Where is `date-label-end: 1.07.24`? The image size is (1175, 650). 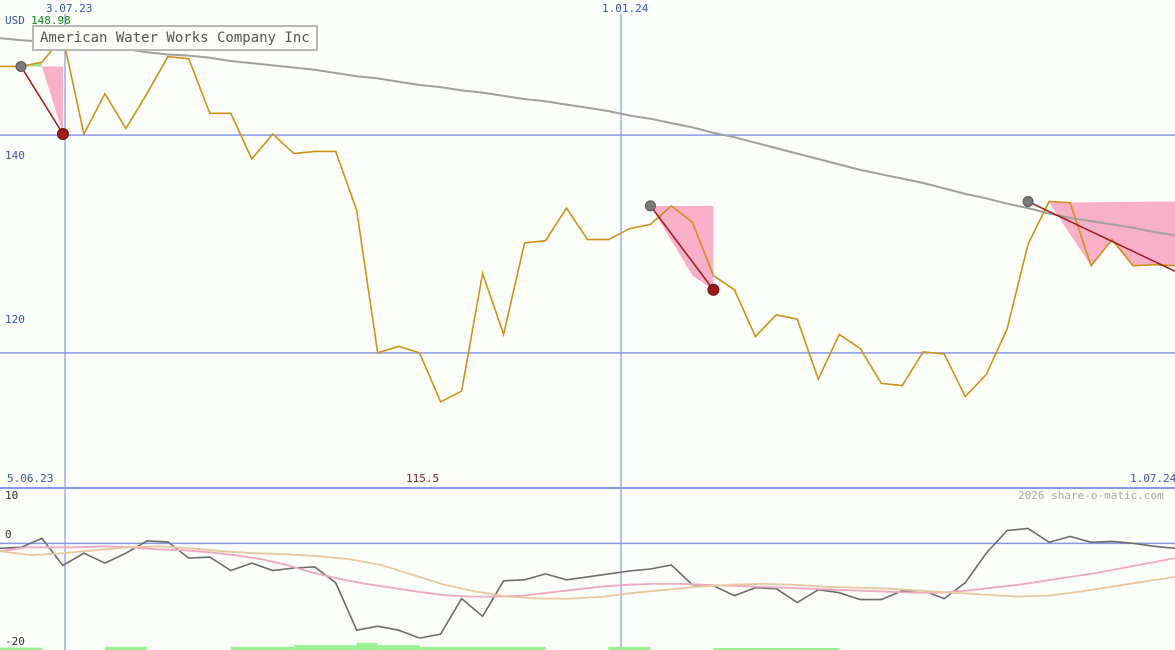 date-label-end: 1.07.24 is located at coordinates (1152, 478).